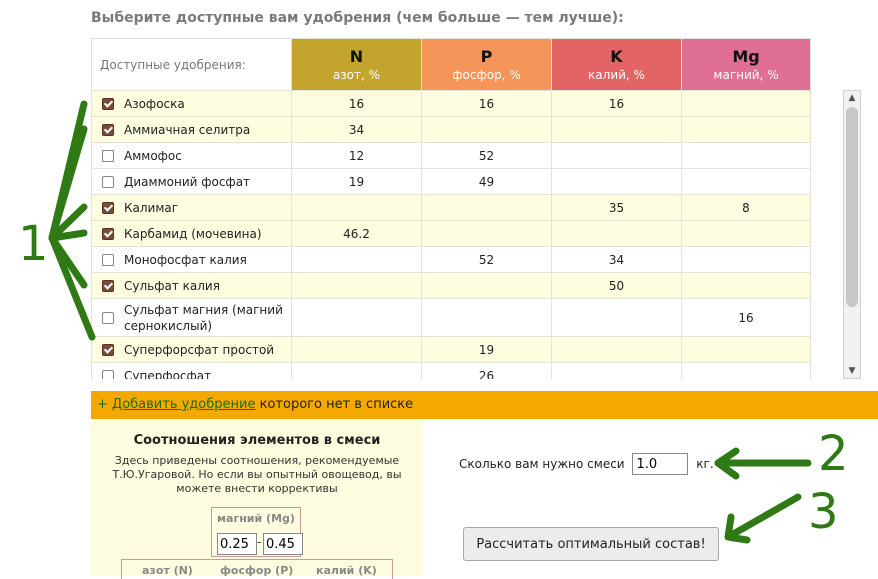  I want to click on arrow-3-icon, so click(763, 518).